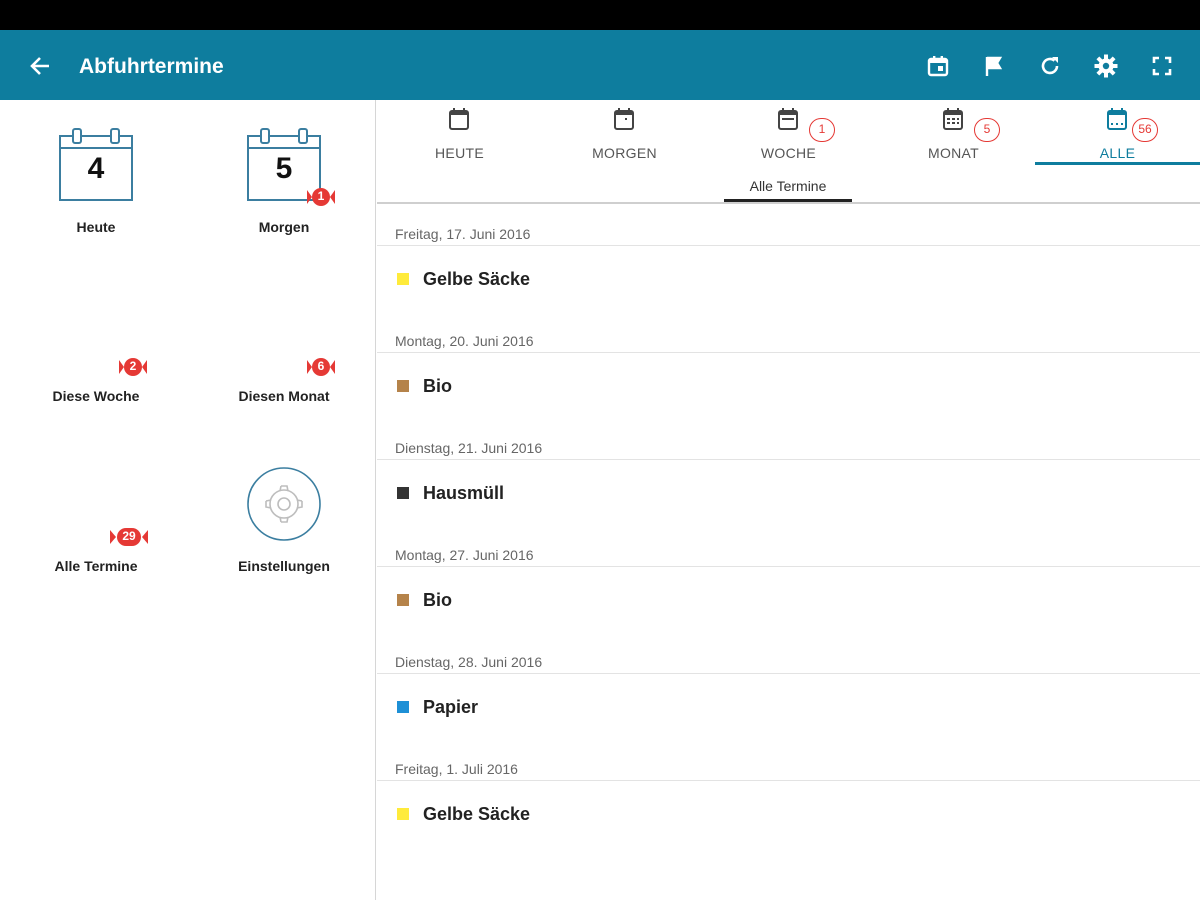 The width and height of the screenshot is (1200, 900). I want to click on badge-count: 6, so click(321, 366).